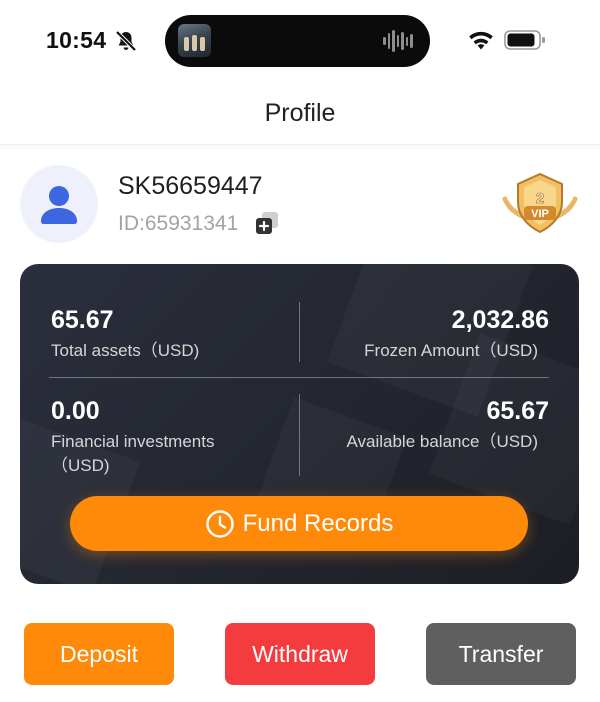 This screenshot has width=600, height=702. I want to click on muted-bell-icon, so click(126, 41).